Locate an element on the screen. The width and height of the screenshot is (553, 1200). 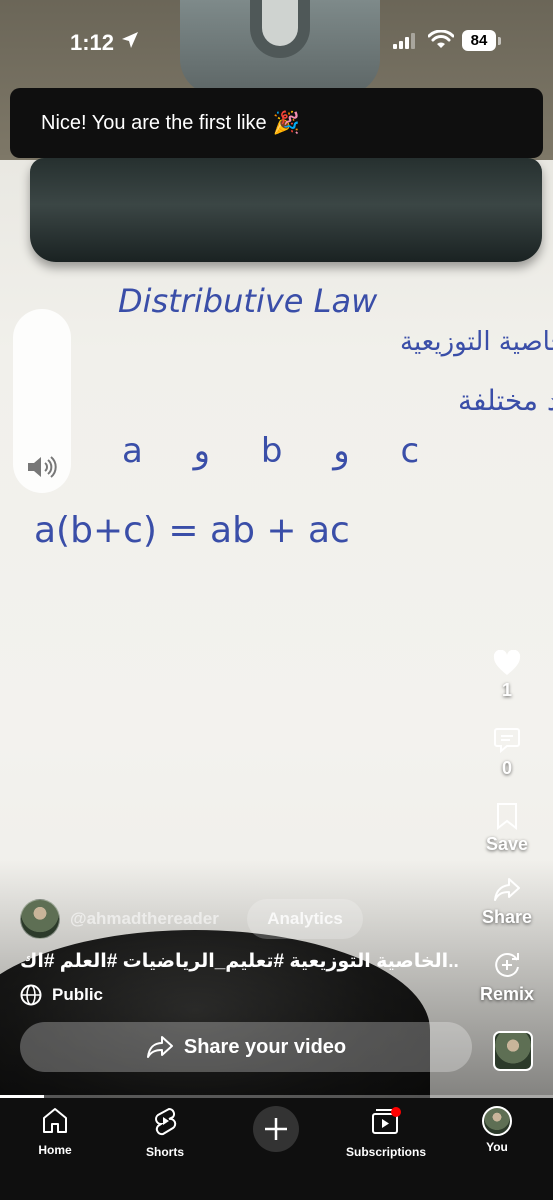
cellular-signal-icon is located at coordinates (404, 41).